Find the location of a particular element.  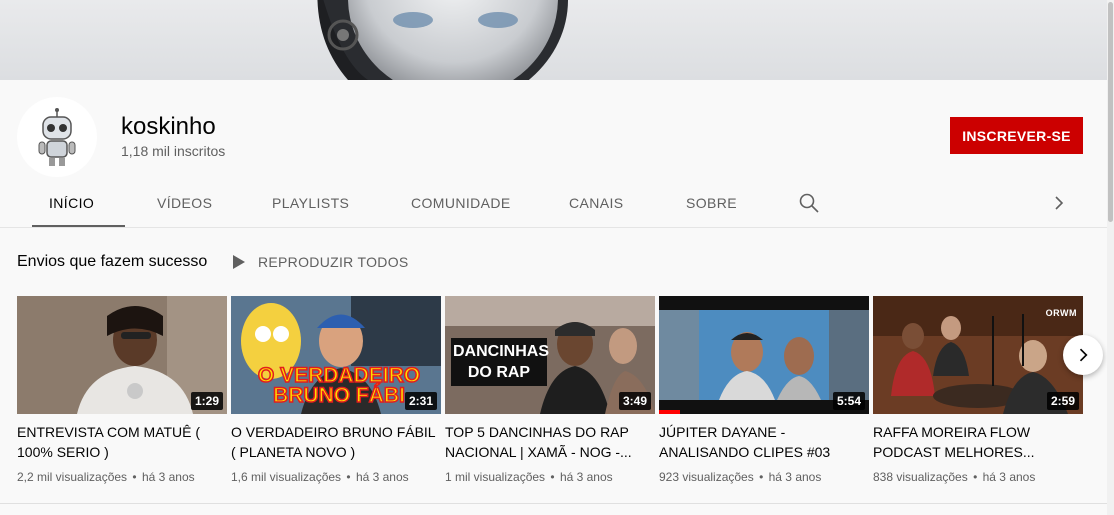

video-views: 1,6 mil visualizações is located at coordinates (286, 477).